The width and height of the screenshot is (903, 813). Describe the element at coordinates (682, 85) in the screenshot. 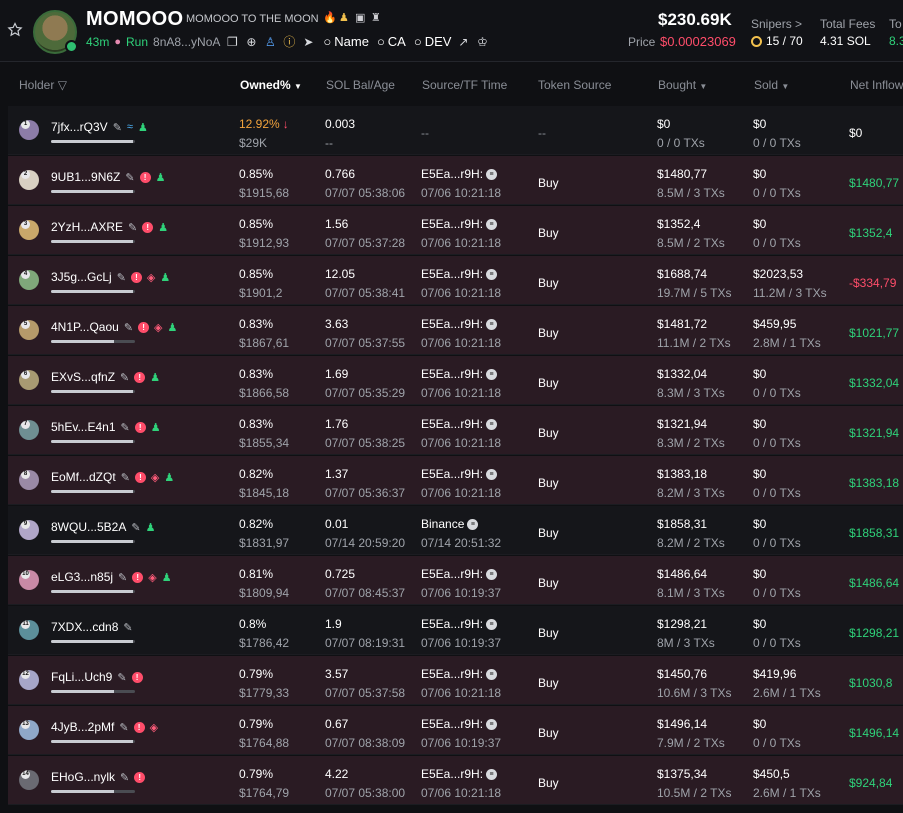

I see `col-bought: Bought ▼` at that location.